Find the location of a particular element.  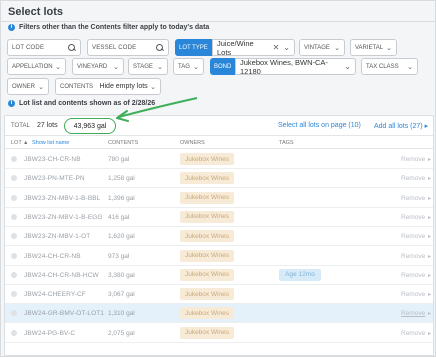

show-list-name-link: Show list name is located at coordinates (50, 143).